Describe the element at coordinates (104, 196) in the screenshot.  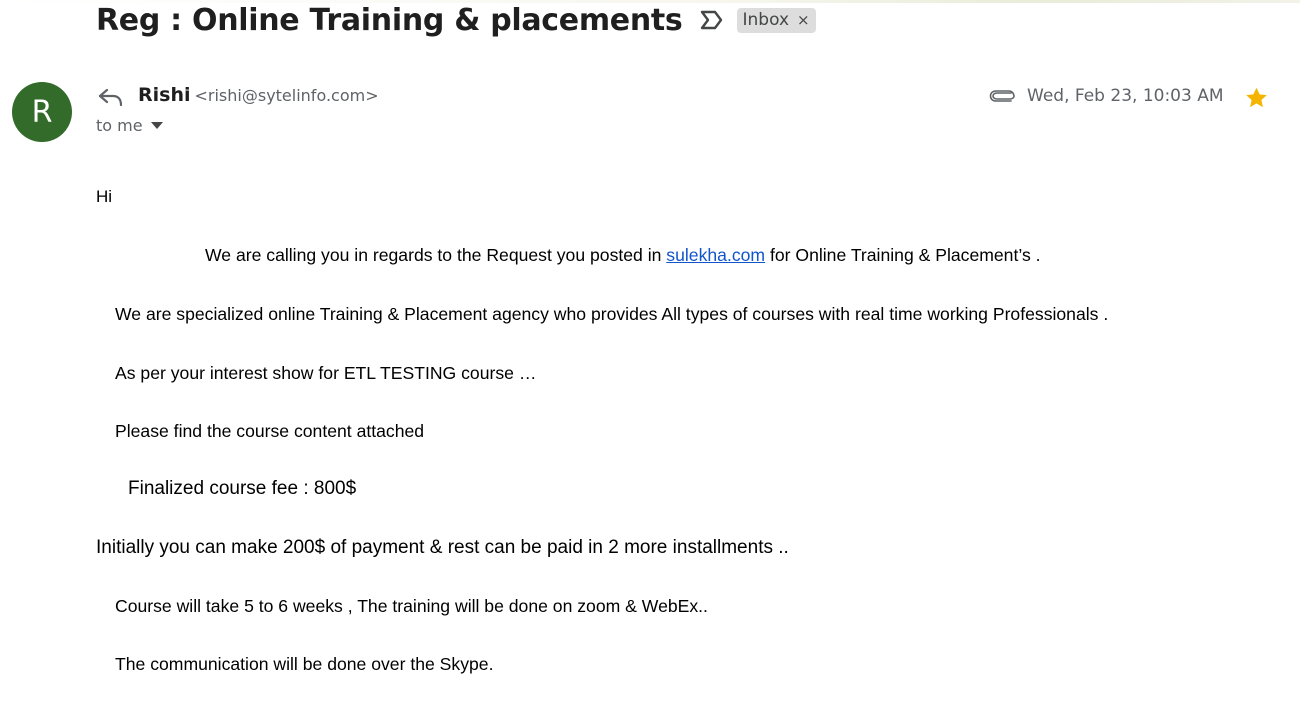
I see `body-greeting: Hi` at that location.